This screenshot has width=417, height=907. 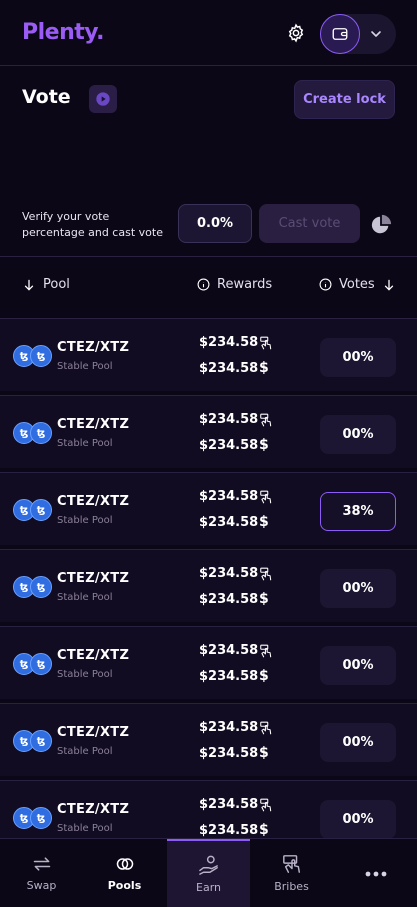 What do you see at coordinates (56, 284) in the screenshot?
I see `pool-header-label: Pool` at bounding box center [56, 284].